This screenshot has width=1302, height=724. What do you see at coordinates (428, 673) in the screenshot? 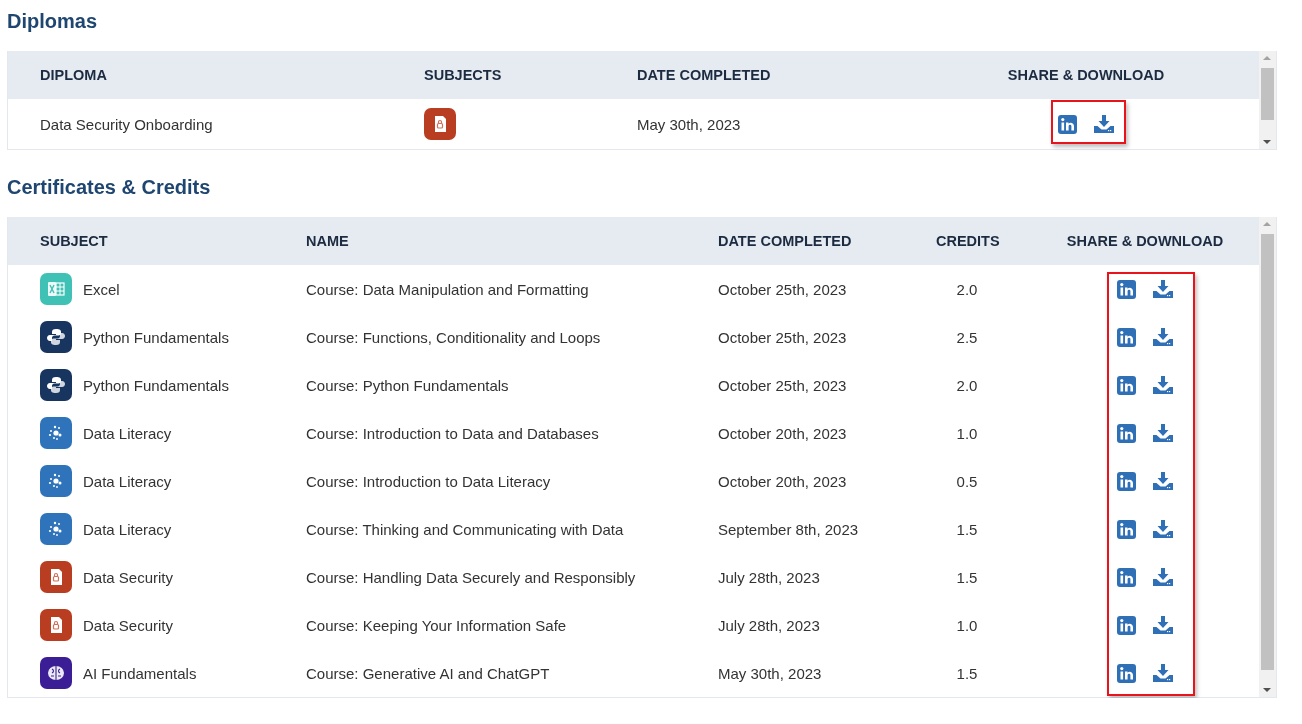
I see `course-name: Course: Generative AI and ChatGPT` at bounding box center [428, 673].